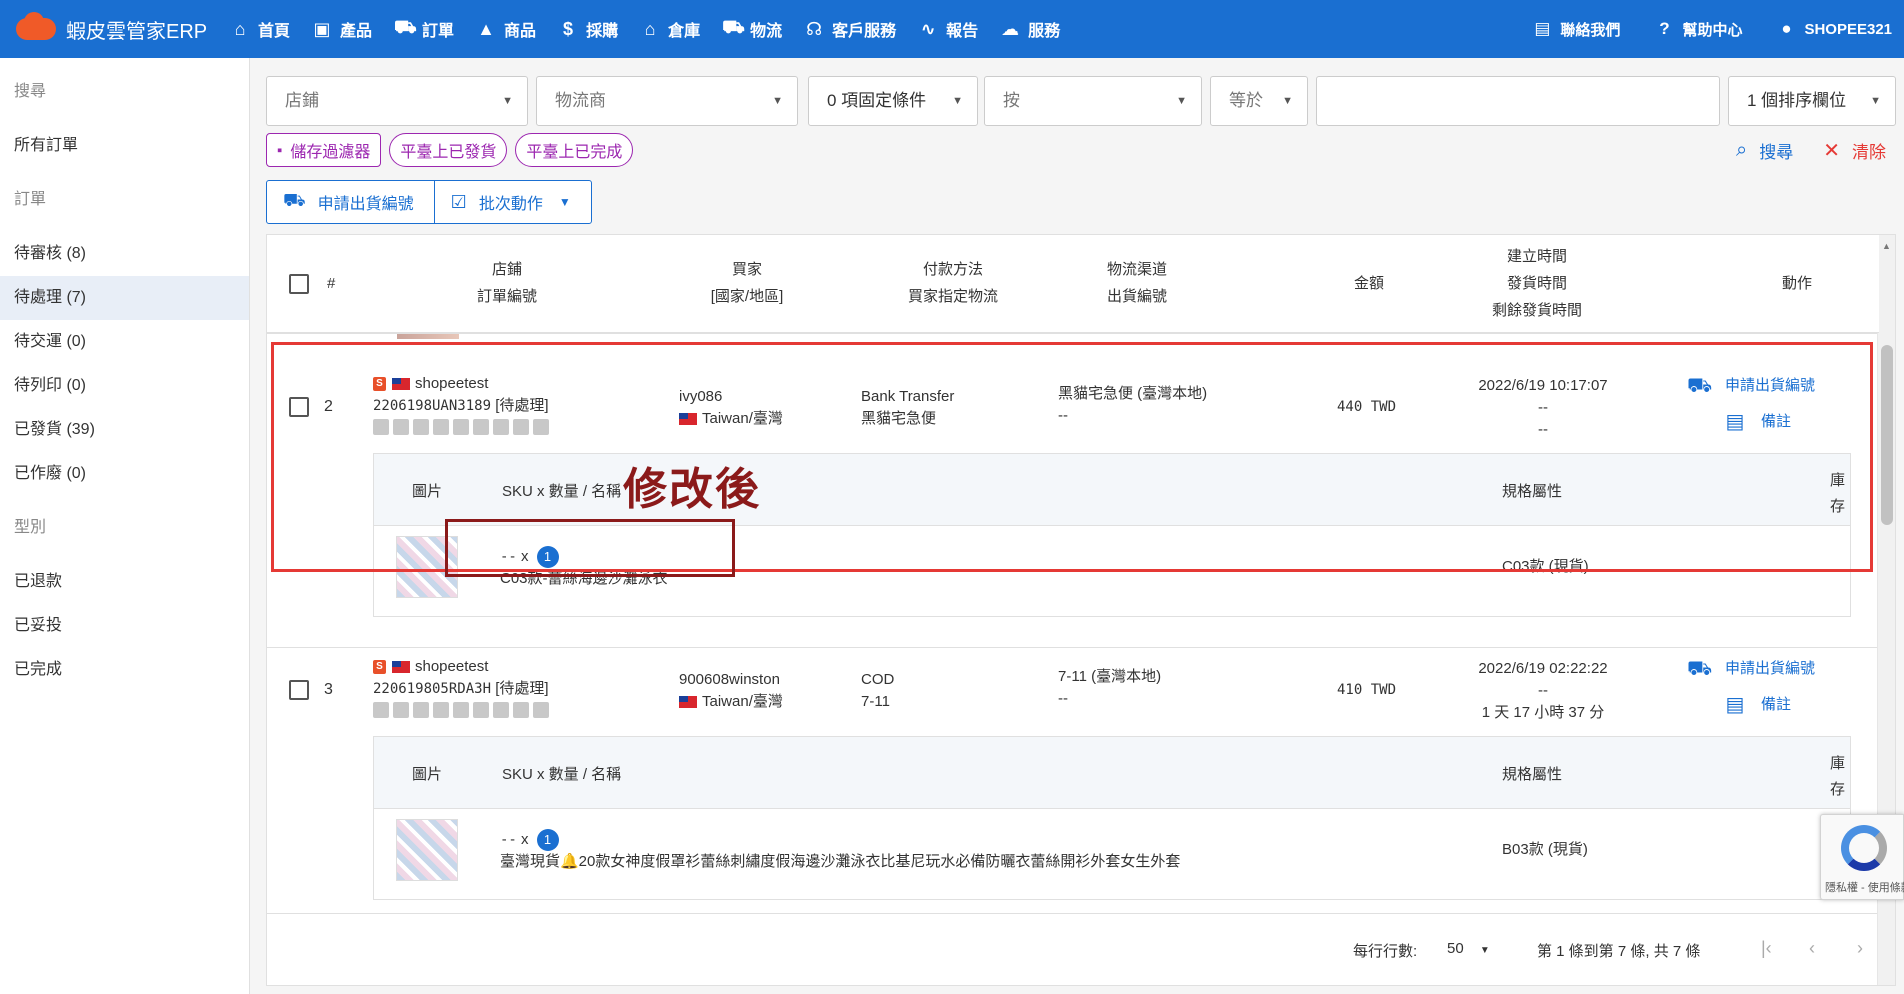 This screenshot has width=1904, height=994. I want to click on nav-item-warehouse: ⌂ 倉庫, so click(670, 29).